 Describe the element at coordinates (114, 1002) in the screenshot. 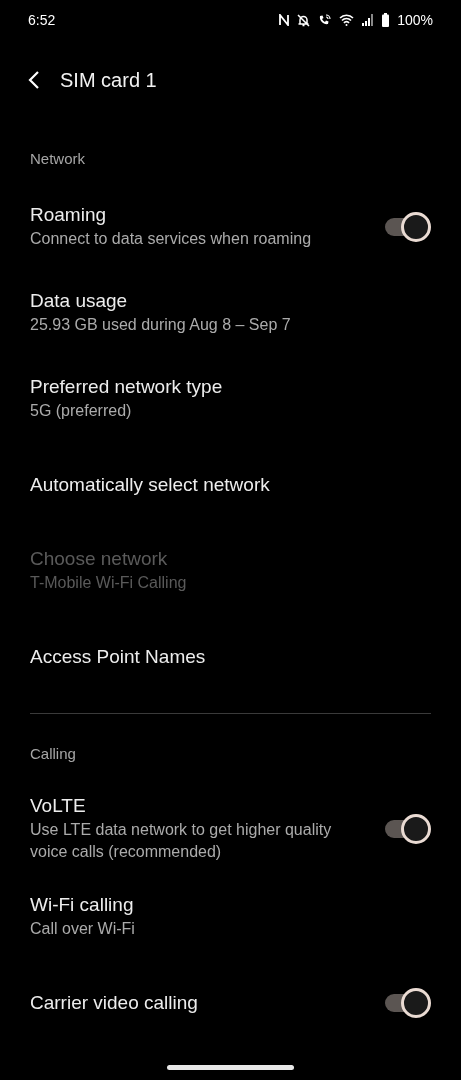

I see `setting-title: Carrier video calling` at that location.